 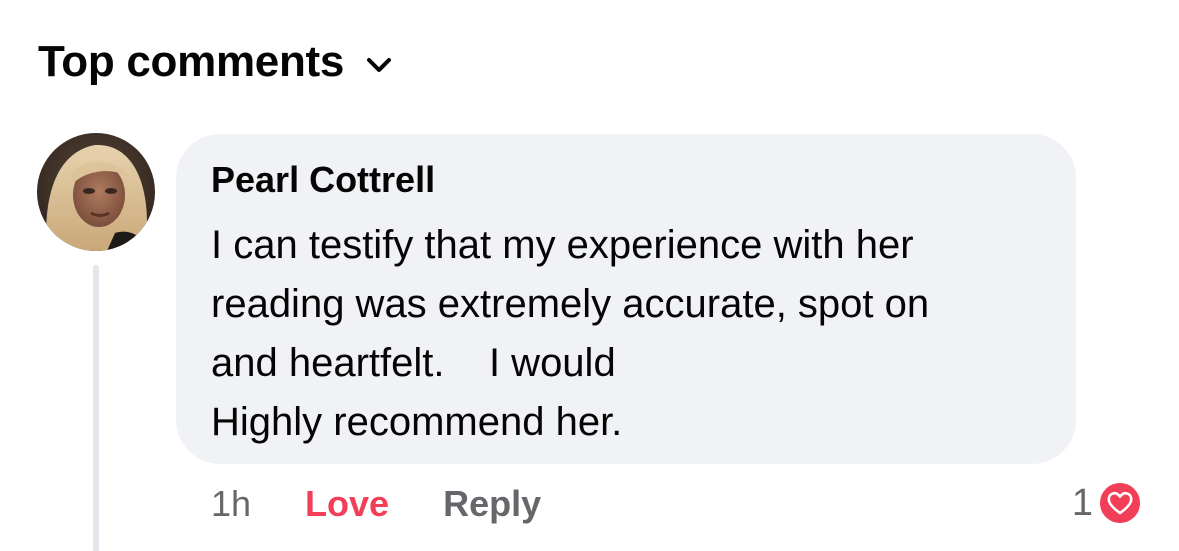 I want to click on comment-sort-dropdown: Top comments, so click(x=215, y=62).